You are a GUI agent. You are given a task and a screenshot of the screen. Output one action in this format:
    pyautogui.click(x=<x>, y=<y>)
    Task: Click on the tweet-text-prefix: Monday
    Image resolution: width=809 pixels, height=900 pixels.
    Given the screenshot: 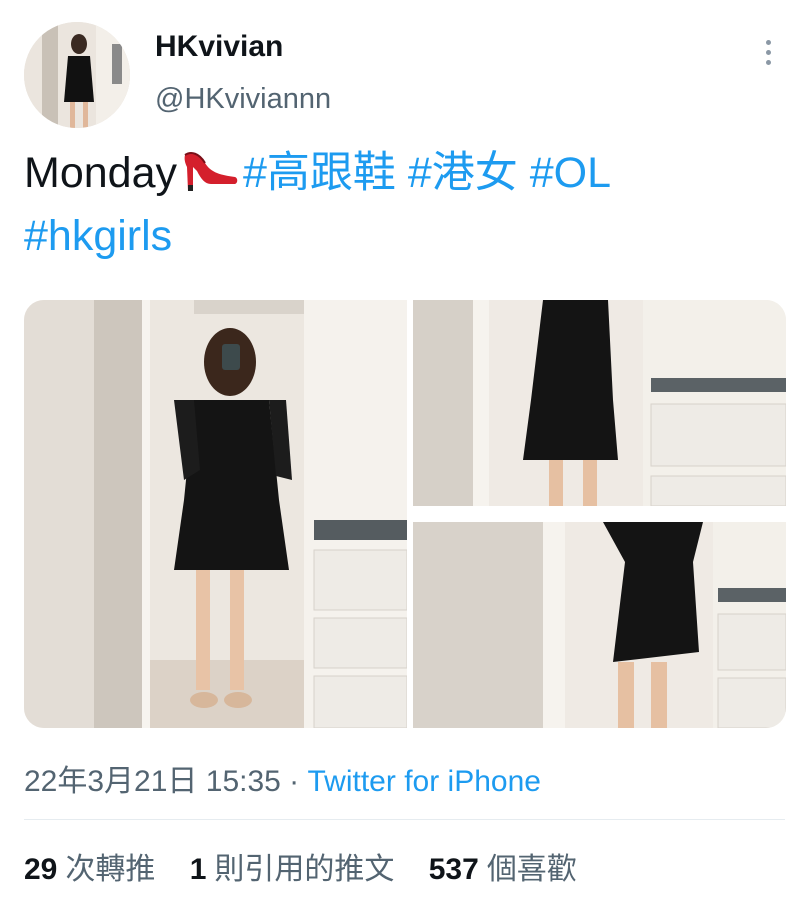 What is the action you would take?
    pyautogui.click(x=100, y=173)
    